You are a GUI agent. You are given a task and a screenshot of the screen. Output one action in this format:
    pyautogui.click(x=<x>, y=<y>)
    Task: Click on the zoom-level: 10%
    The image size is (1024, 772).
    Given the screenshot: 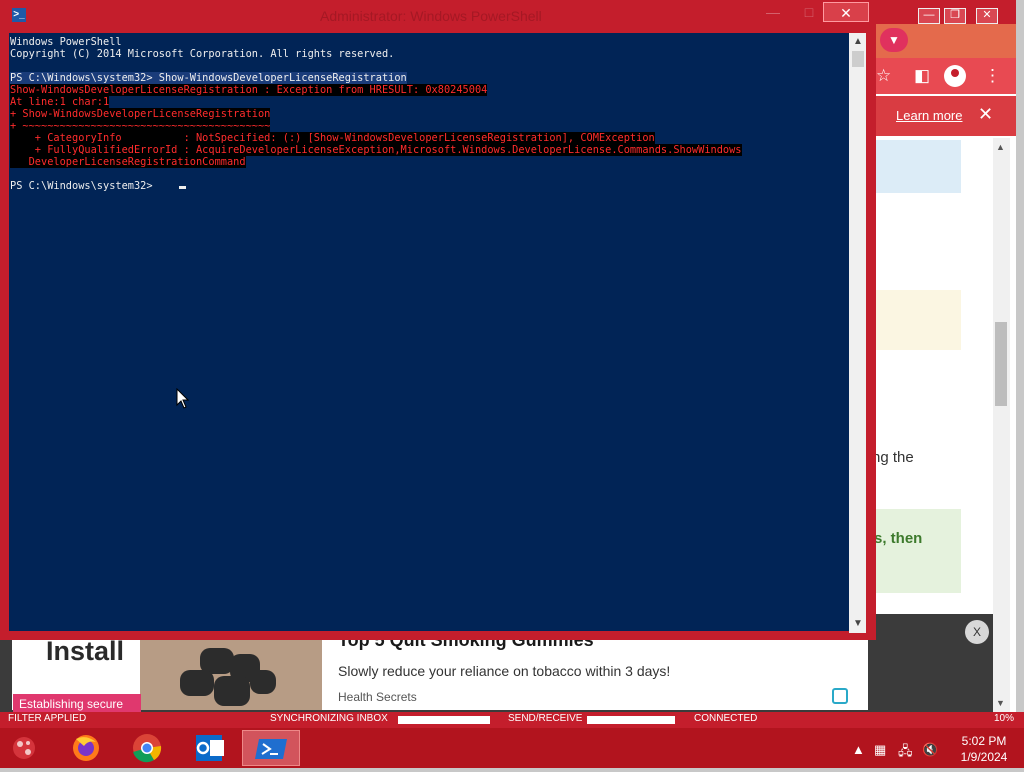 What is the action you would take?
    pyautogui.click(x=1004, y=718)
    